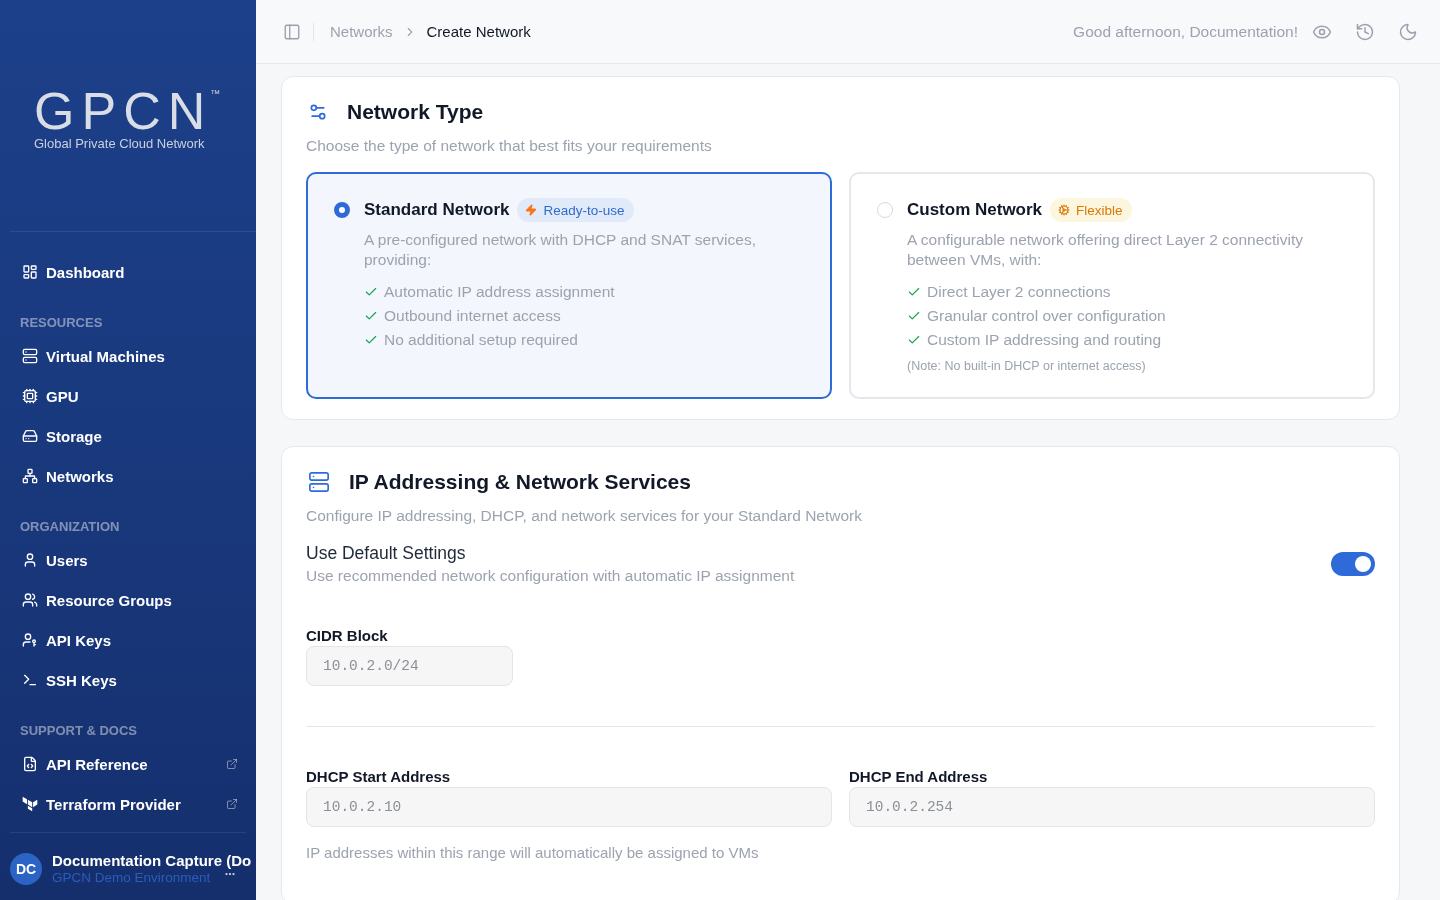 The image size is (1440, 900). I want to click on greeting-text: Good afternoon, Documentation!, so click(1185, 31).